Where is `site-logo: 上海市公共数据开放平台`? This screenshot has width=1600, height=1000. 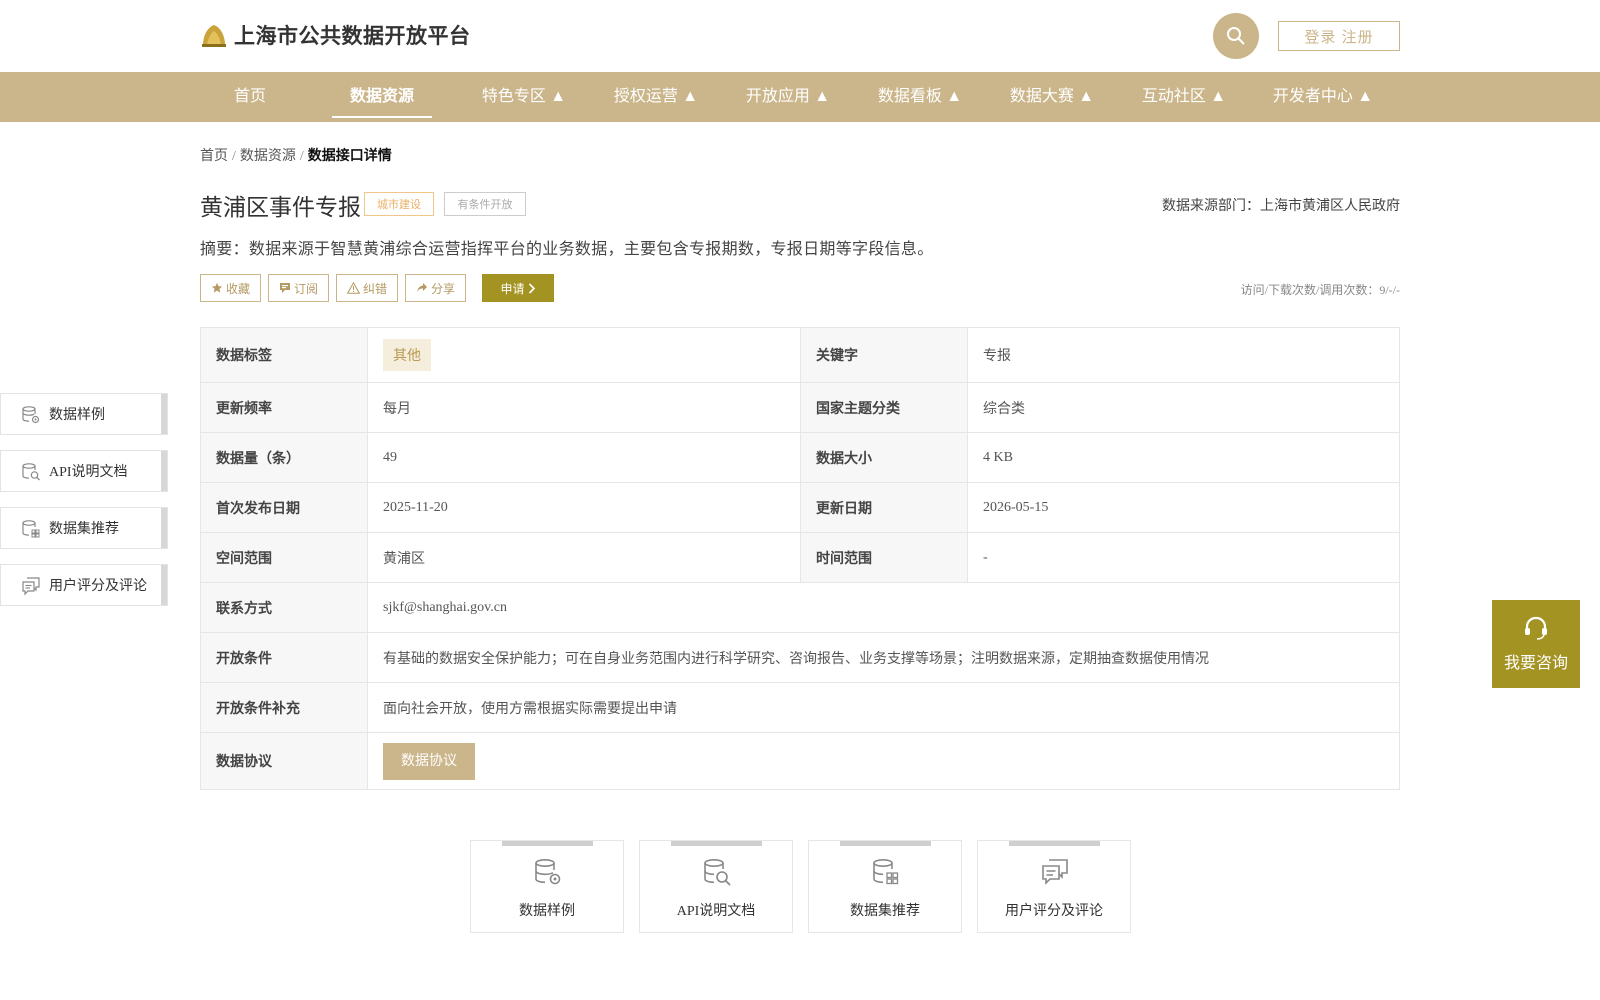 site-logo: 上海市公共数据开放平台 is located at coordinates (335, 35).